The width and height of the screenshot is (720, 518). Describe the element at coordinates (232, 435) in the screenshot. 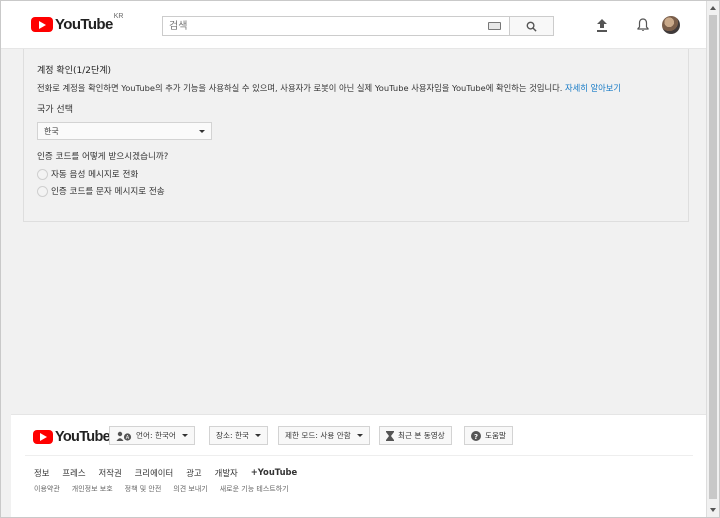

I see `location-label: 장소: 한국` at that location.